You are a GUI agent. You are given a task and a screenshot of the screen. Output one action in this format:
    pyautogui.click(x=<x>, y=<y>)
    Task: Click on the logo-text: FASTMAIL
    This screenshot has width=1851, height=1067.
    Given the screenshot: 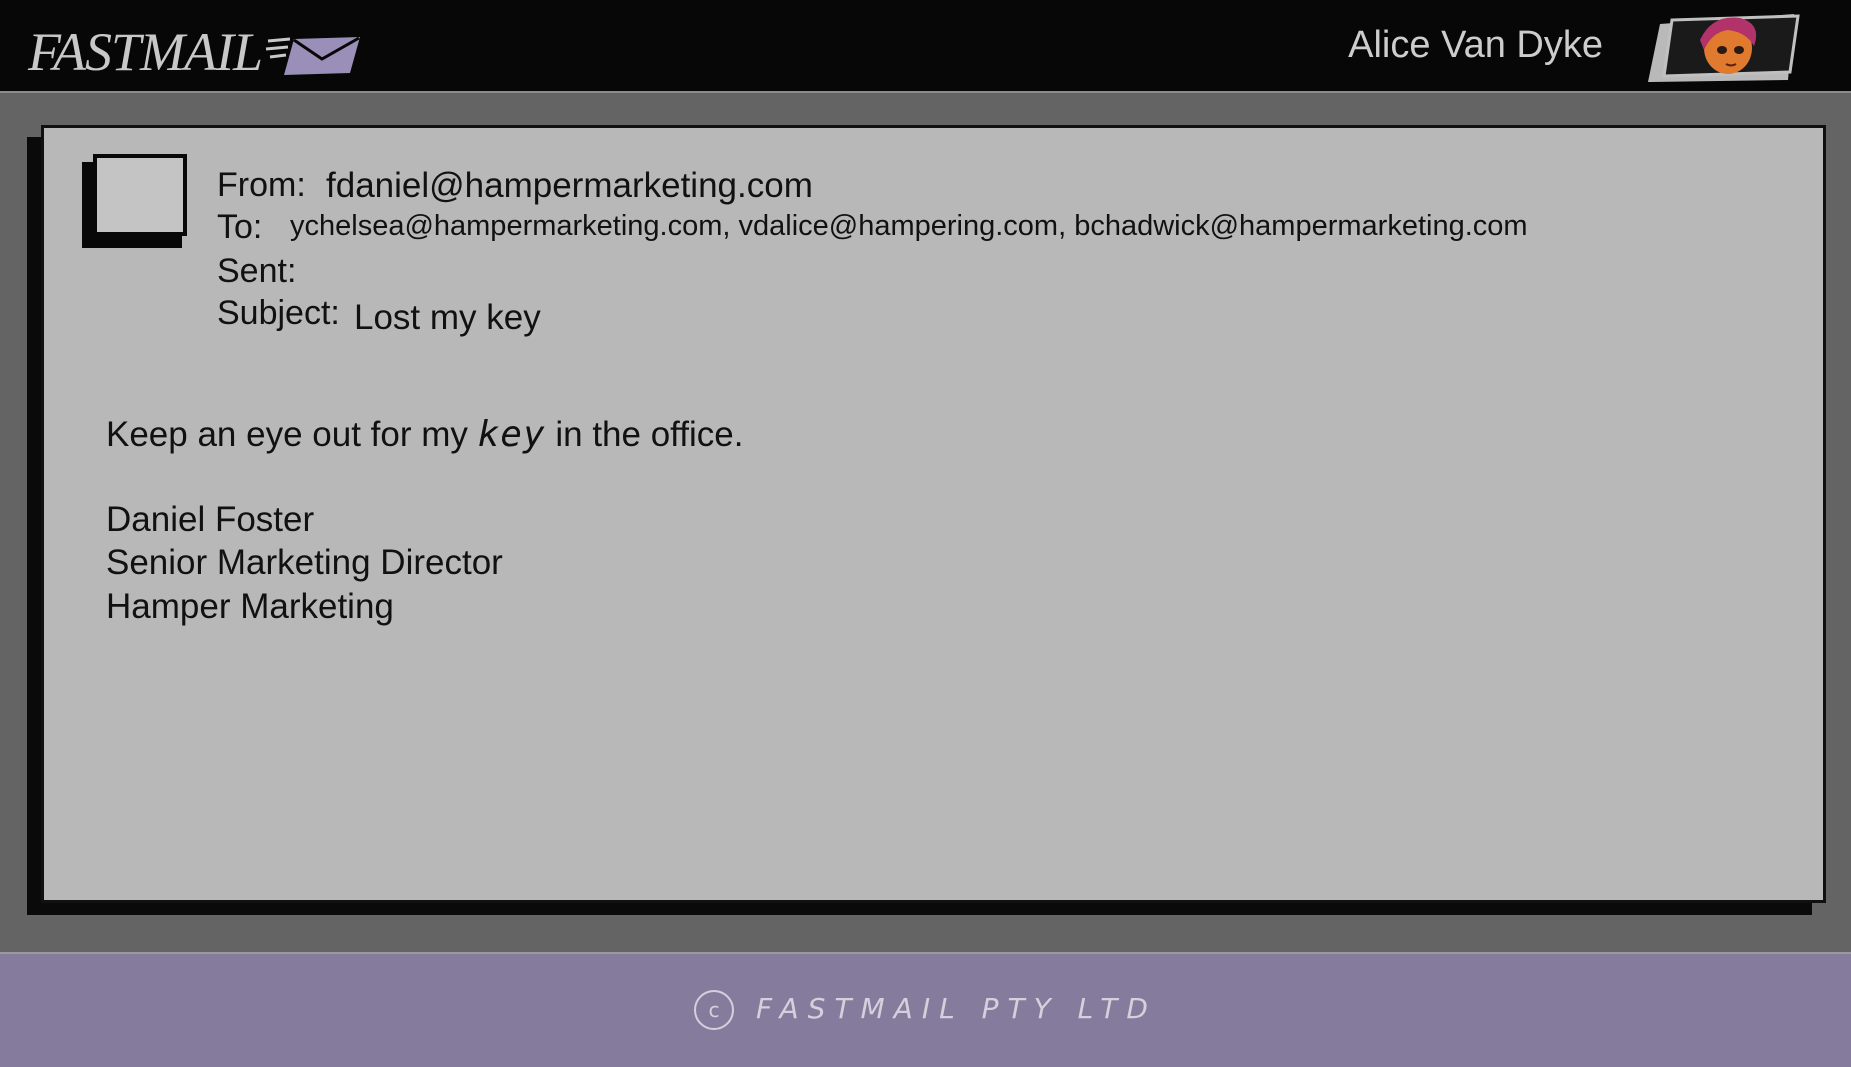 What is the action you would take?
    pyautogui.click(x=145, y=52)
    